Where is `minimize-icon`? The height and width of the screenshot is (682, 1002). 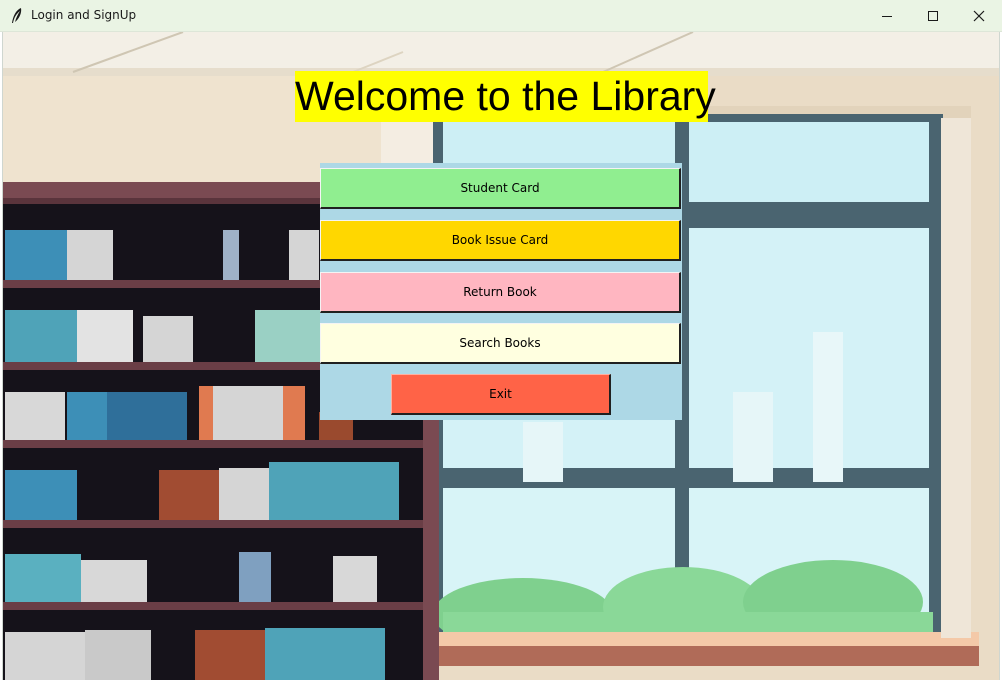
minimize-icon is located at coordinates (887, 16).